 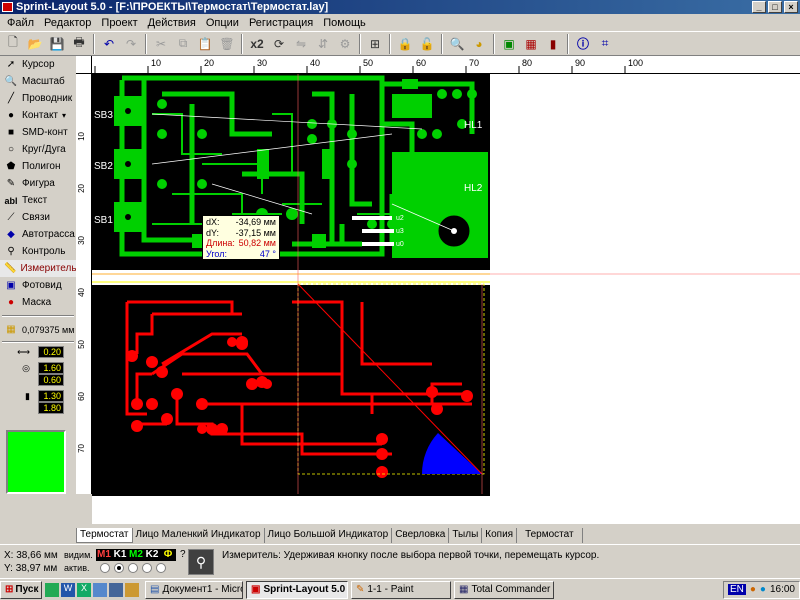 I want to click on radio-f, so click(x=161, y=568).